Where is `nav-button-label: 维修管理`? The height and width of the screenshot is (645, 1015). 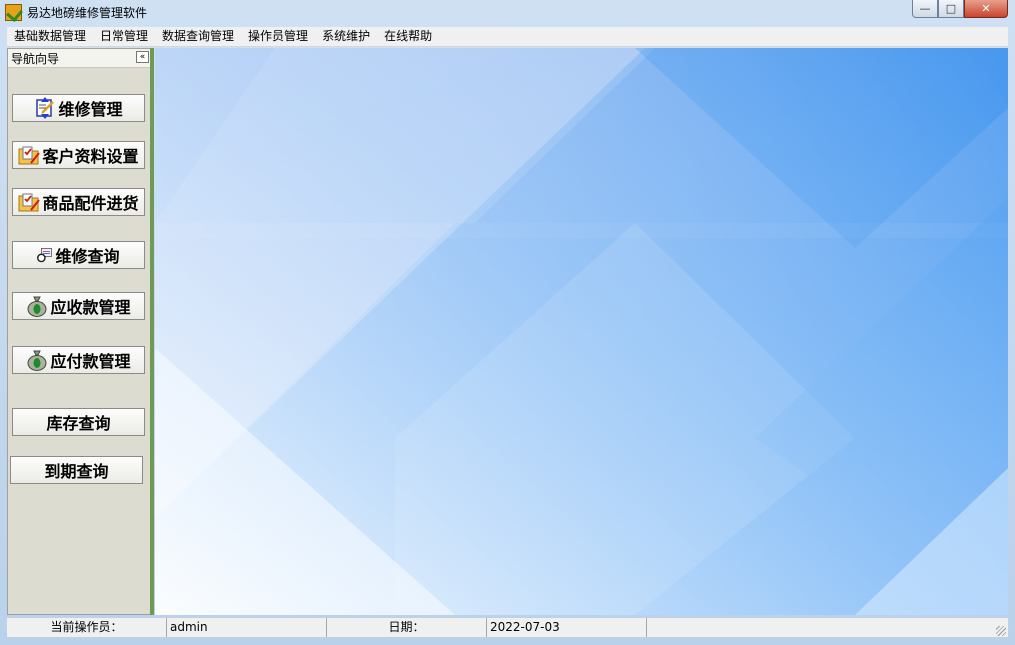 nav-button-label: 维修管理 is located at coordinates (90, 109).